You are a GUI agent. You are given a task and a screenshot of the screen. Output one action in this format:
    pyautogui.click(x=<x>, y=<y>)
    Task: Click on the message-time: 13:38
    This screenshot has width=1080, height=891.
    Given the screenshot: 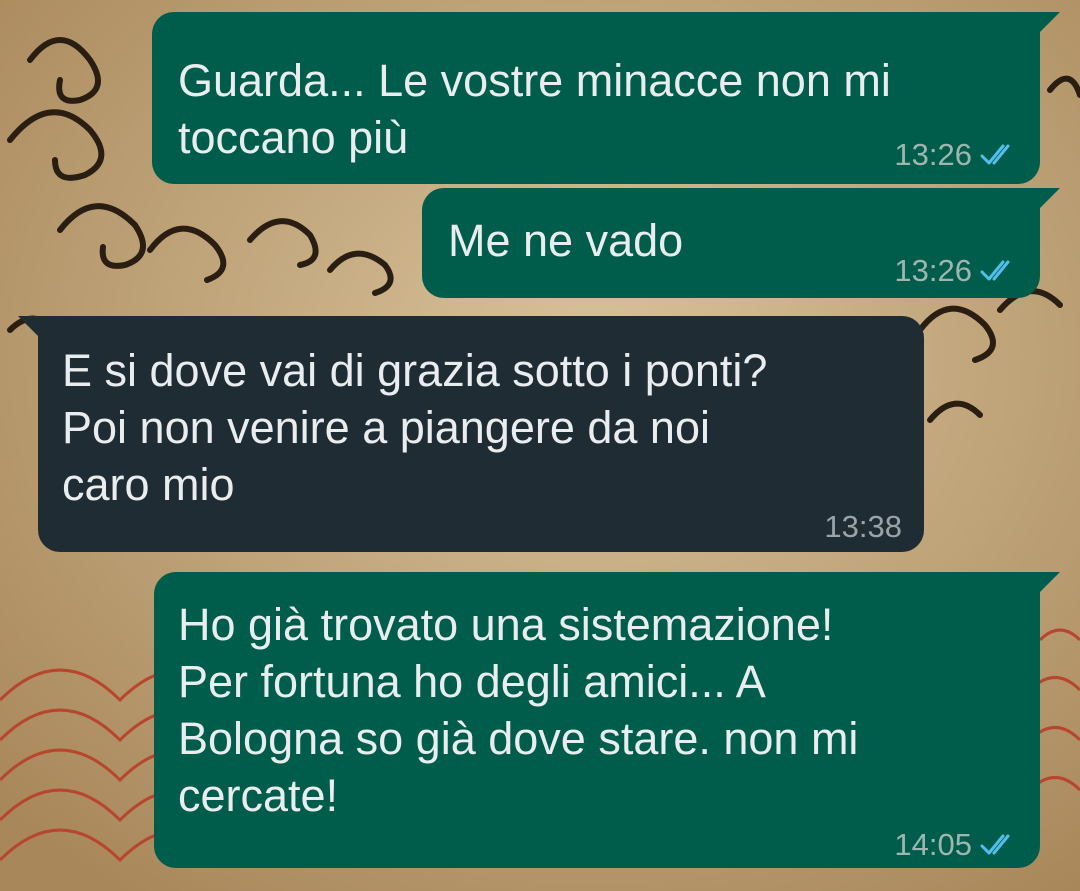 What is the action you would take?
    pyautogui.click(x=863, y=526)
    